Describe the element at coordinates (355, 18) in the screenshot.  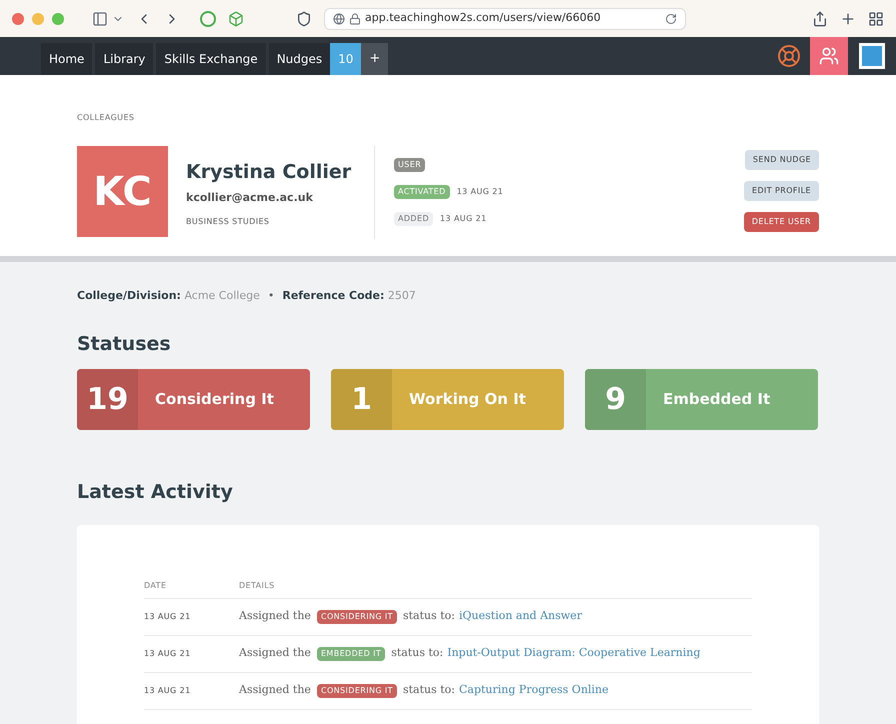
I see `lock-icon` at that location.